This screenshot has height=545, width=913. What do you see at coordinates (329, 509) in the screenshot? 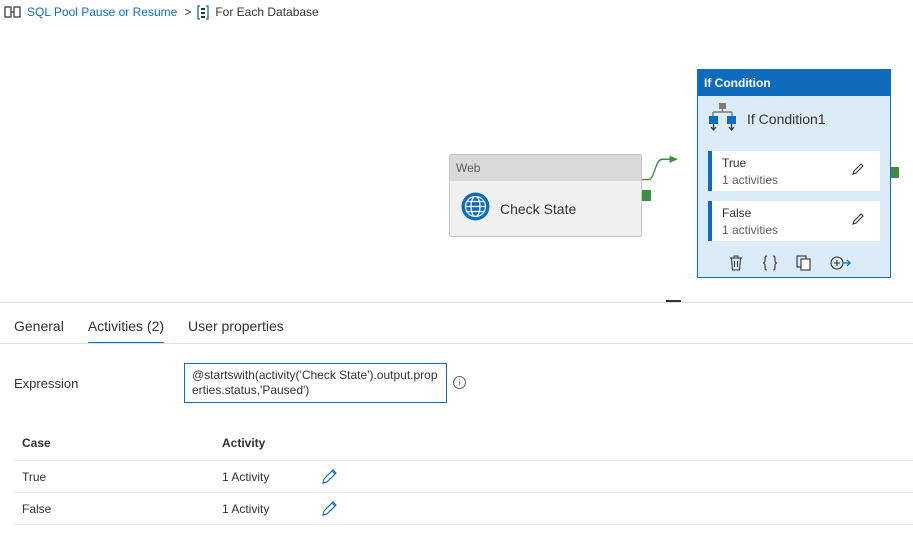
I see `edit-false-activities-icon` at bounding box center [329, 509].